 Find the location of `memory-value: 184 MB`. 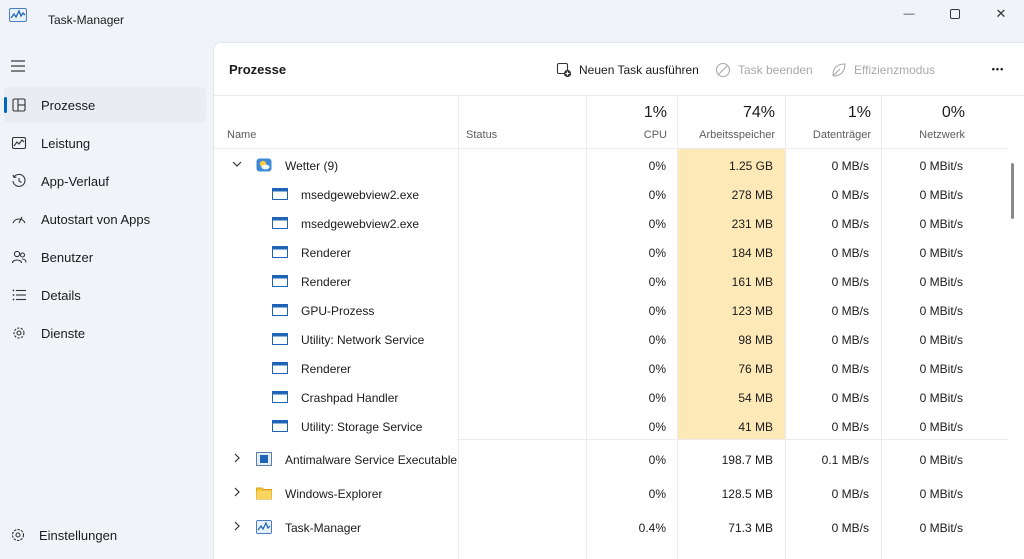

memory-value: 184 MB is located at coordinates (752, 253).